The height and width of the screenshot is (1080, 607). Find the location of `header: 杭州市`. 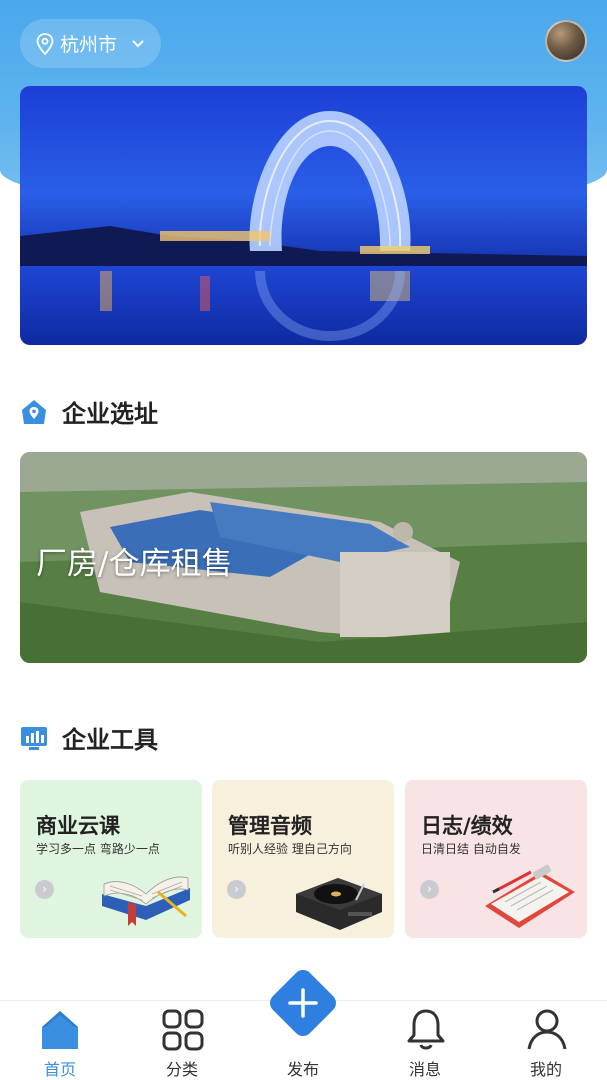

header: 杭州市 is located at coordinates (303, 43).